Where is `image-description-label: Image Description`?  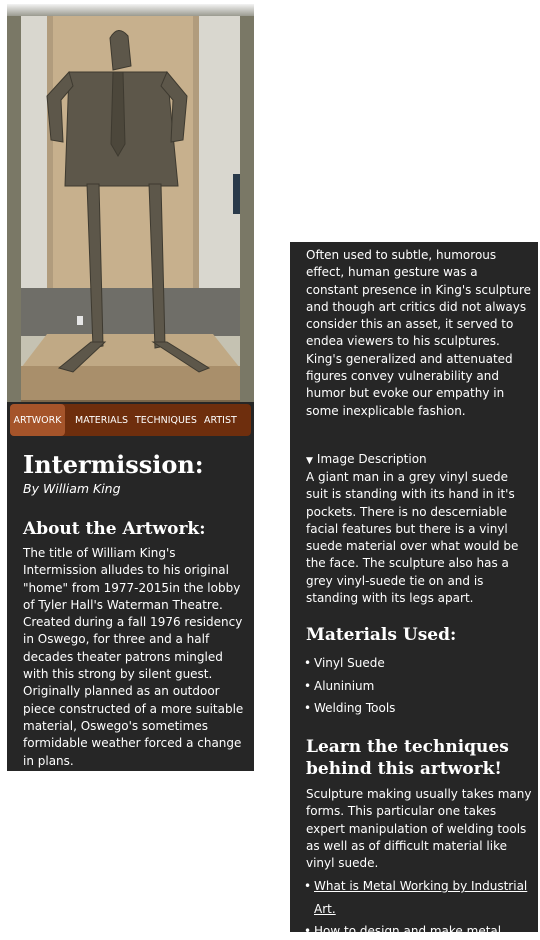 image-description-label: Image Description is located at coordinates (371, 459).